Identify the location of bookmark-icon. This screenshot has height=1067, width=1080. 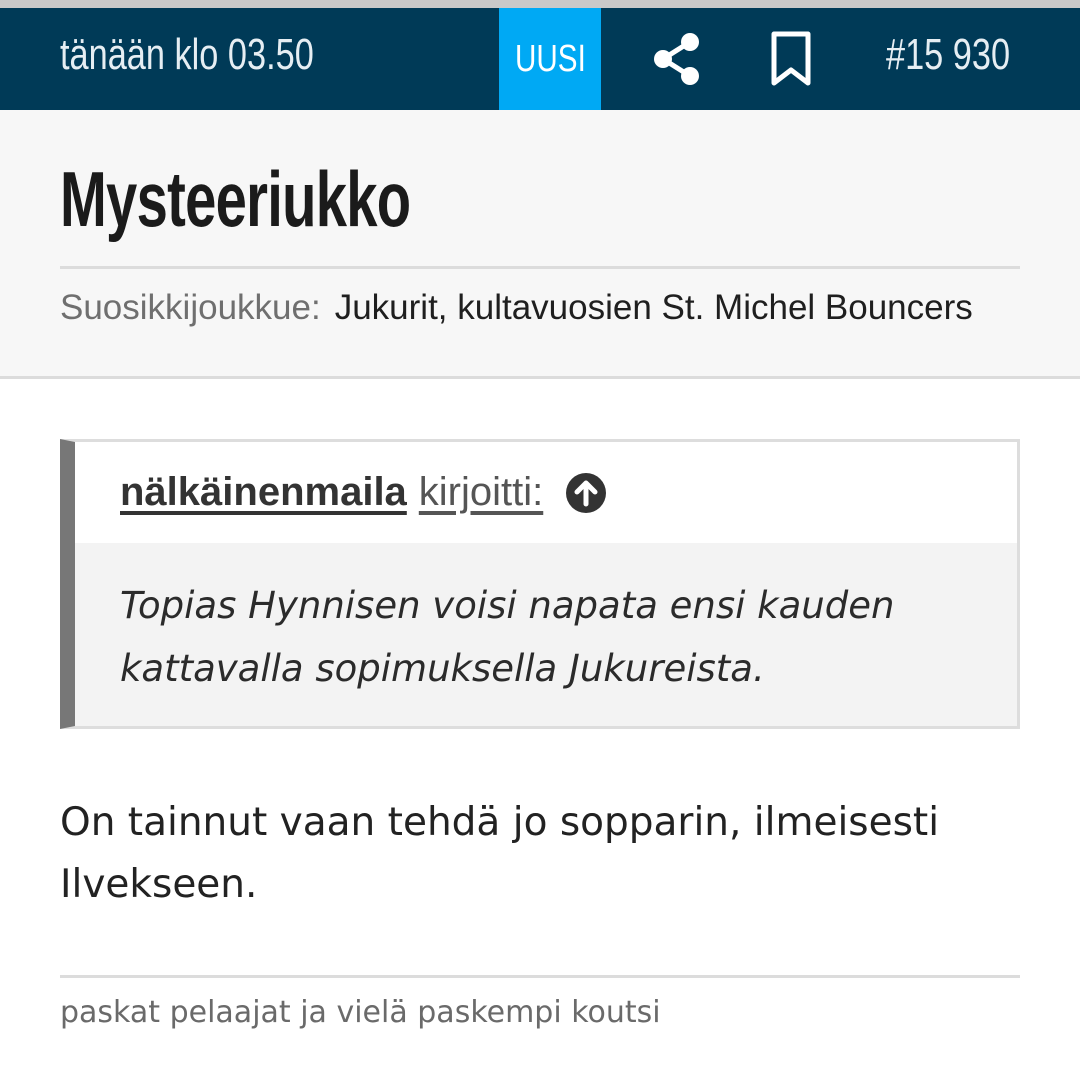
(791, 58).